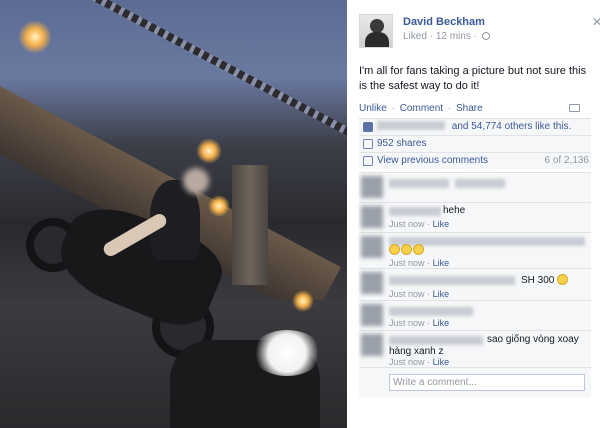 The image size is (600, 428). I want to click on author-name: David Beckham, so click(444, 22).